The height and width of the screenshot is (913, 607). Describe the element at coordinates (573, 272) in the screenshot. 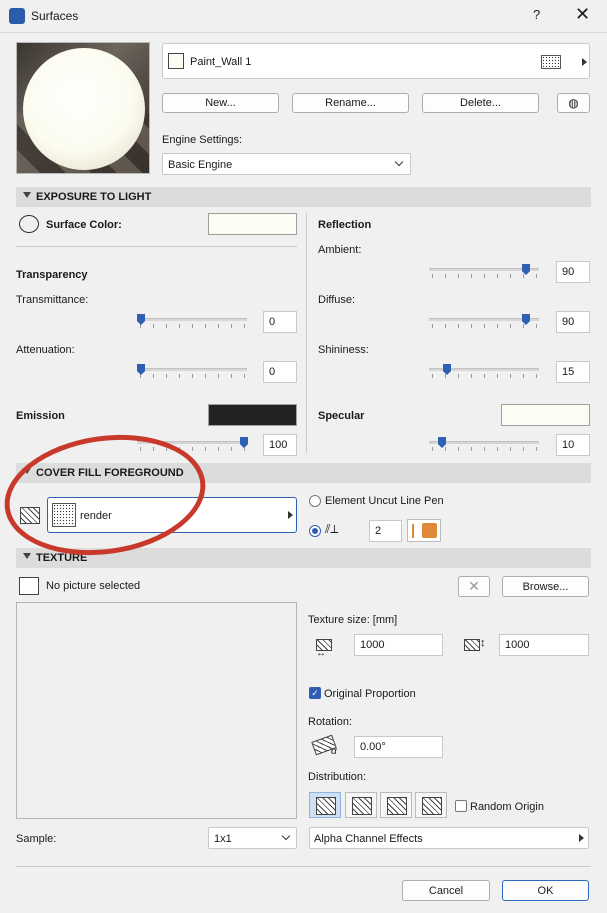

I see `ambient-input: 90` at that location.